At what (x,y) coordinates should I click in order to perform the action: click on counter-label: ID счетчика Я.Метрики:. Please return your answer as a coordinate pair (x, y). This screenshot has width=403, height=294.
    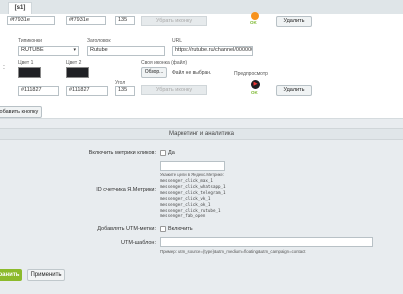
    Looking at the image, I should click on (126, 190).